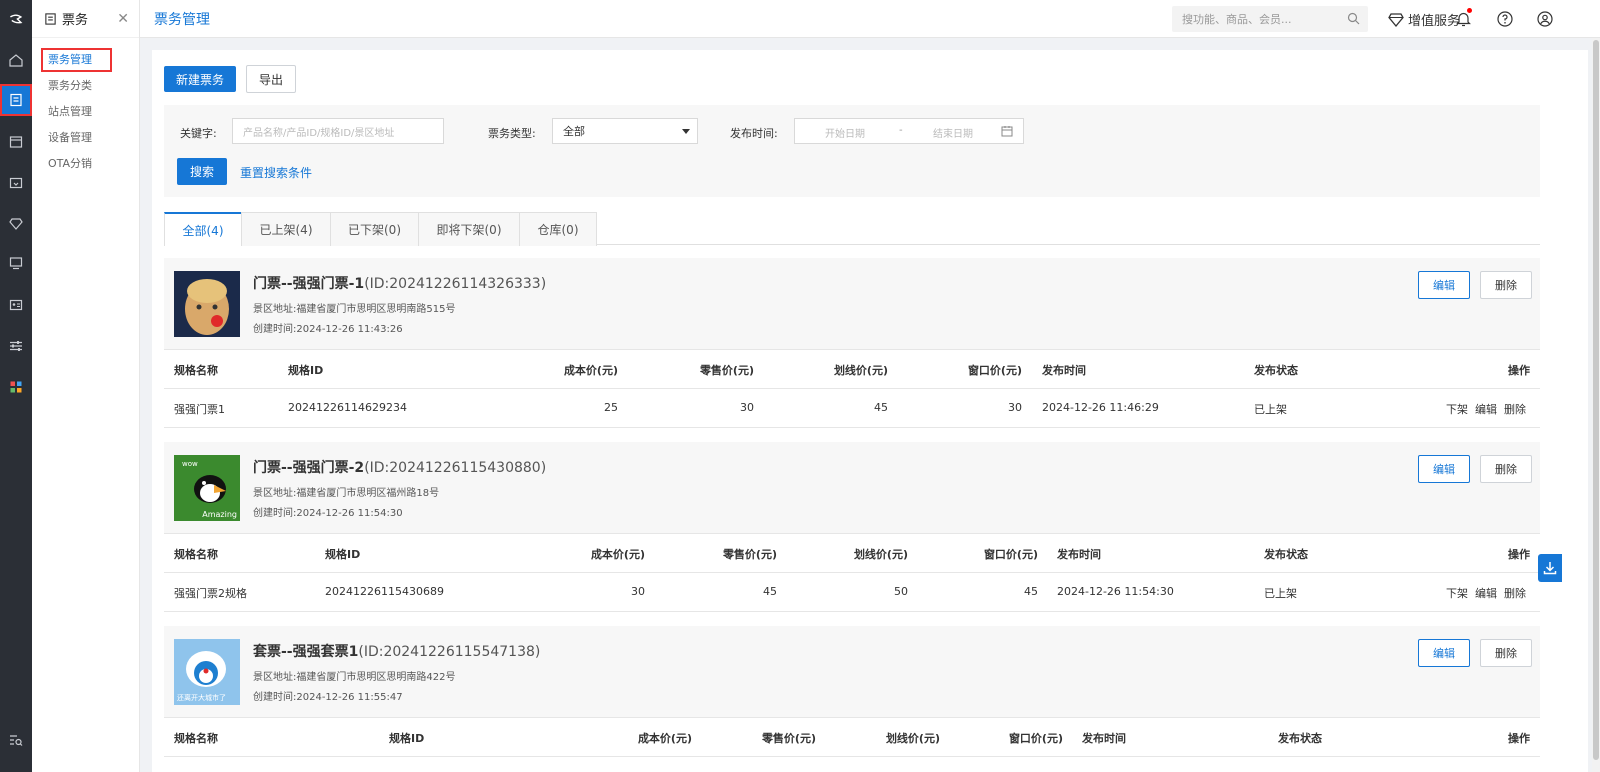 This screenshot has height=772, width=1600. I want to click on search-icon, so click(1353, 20).